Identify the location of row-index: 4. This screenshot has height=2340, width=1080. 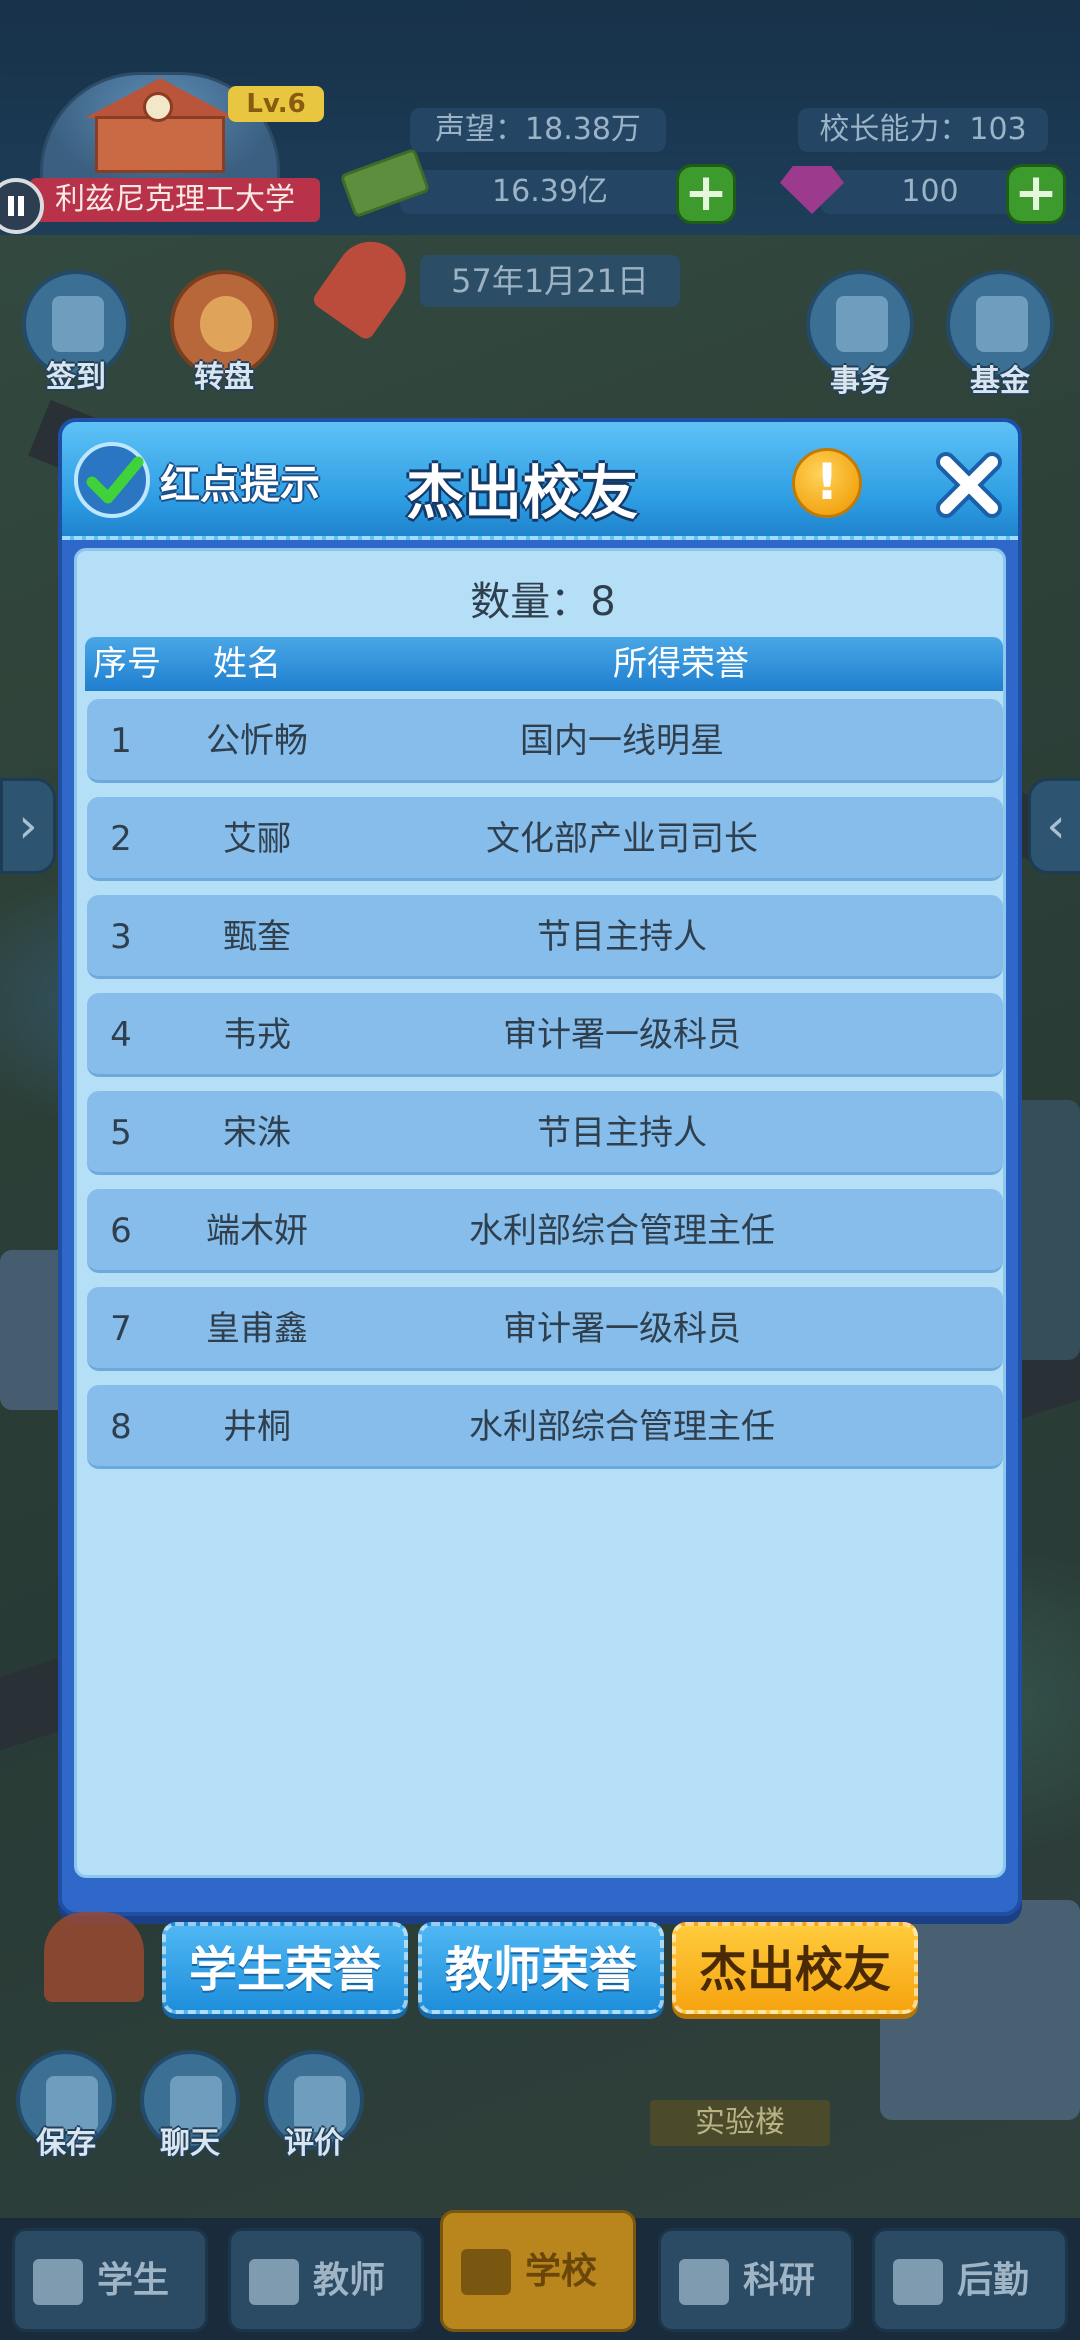
(121, 1035).